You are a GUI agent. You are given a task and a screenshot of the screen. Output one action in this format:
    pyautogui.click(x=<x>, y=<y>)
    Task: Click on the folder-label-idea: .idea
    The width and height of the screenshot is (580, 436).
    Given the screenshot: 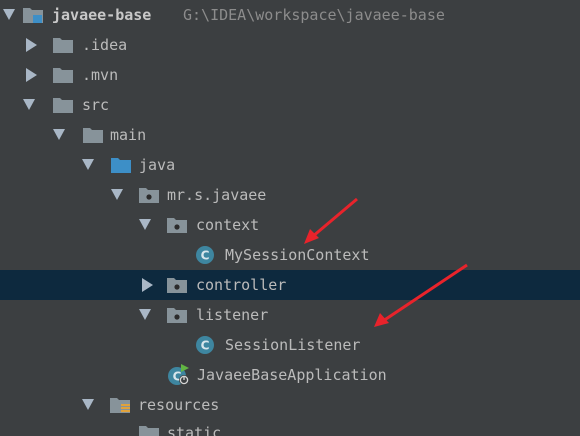 What is the action you would take?
    pyautogui.click(x=105, y=45)
    